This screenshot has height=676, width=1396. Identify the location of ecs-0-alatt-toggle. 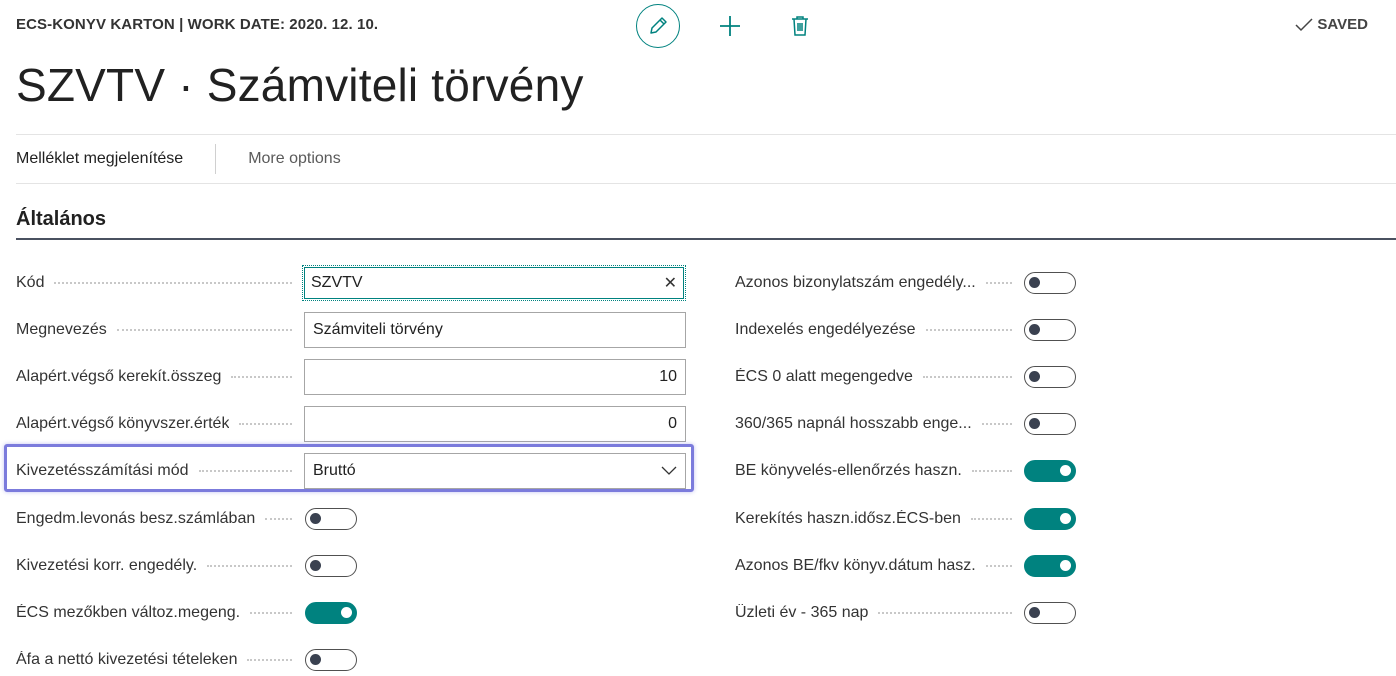
(1050, 377).